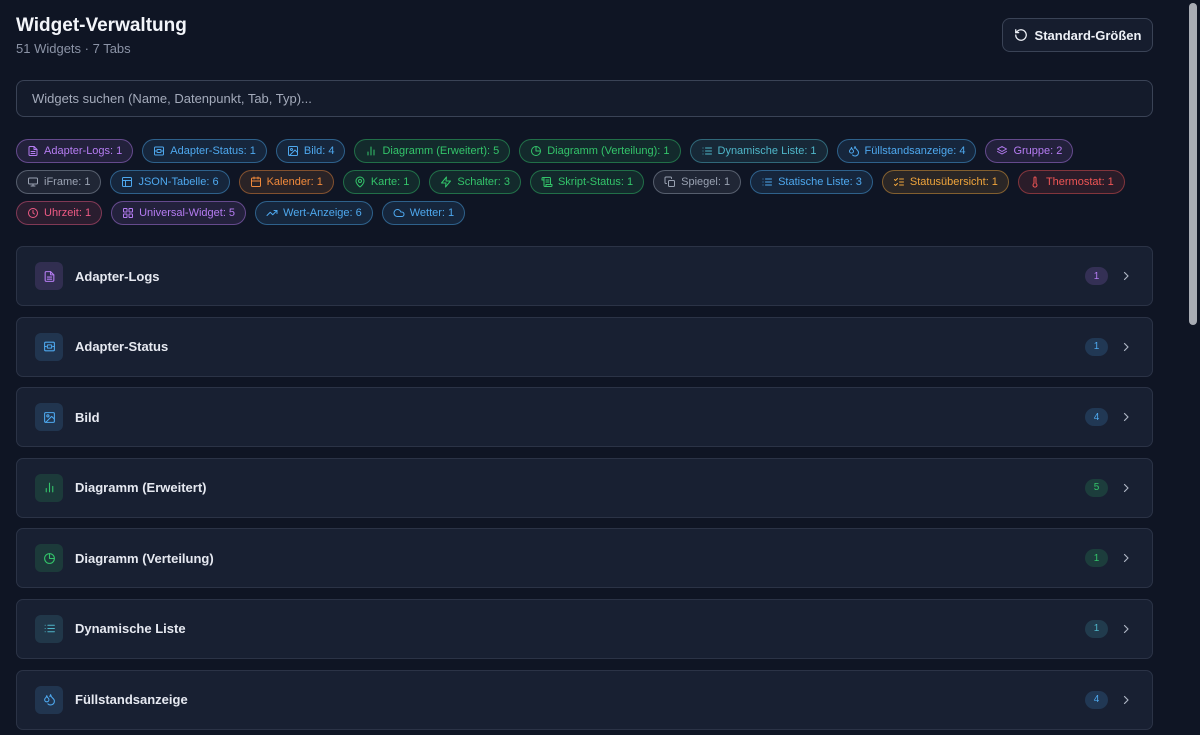  What do you see at coordinates (1096, 417) in the screenshot?
I see `group-count-badge: 4` at bounding box center [1096, 417].